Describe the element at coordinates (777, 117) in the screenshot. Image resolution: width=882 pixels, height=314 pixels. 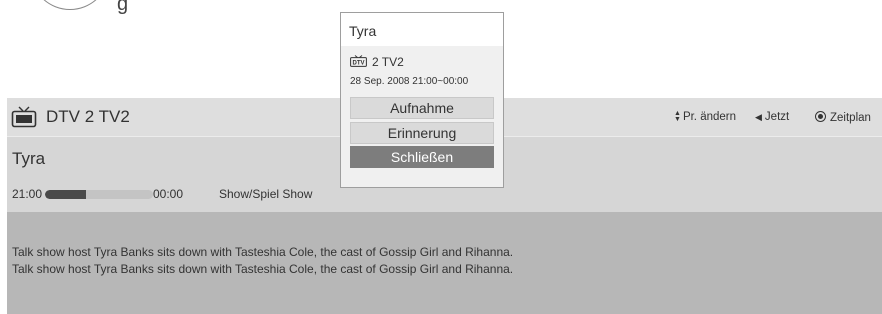
I see `now-label: Jetzt` at that location.